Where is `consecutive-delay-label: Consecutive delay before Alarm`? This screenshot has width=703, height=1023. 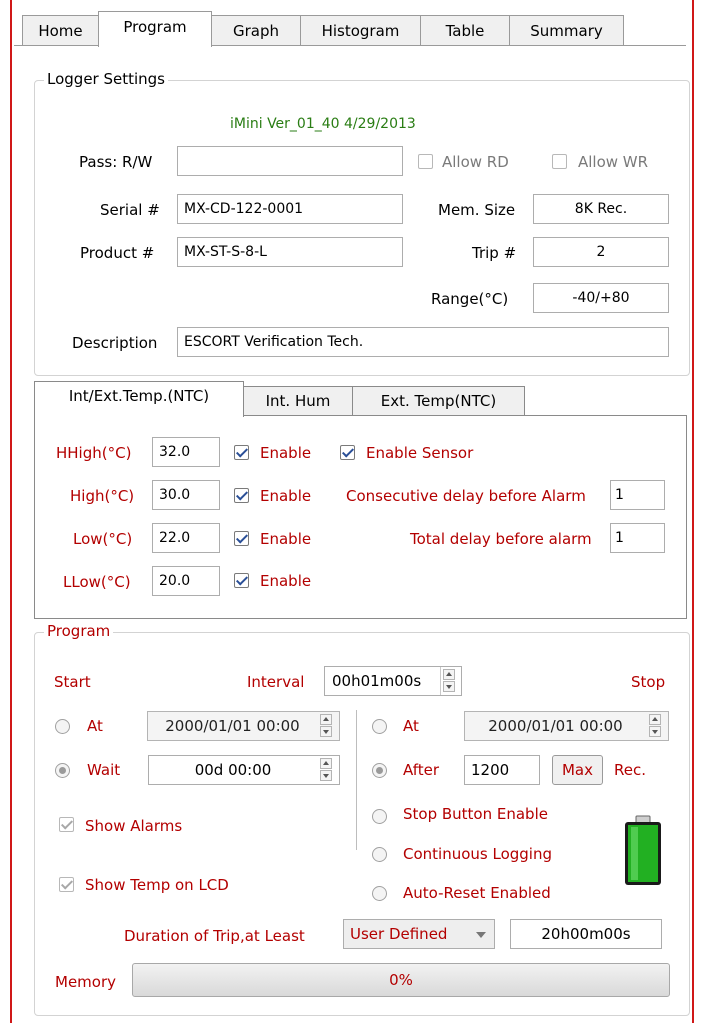
consecutive-delay-label: Consecutive delay before Alarm is located at coordinates (466, 496).